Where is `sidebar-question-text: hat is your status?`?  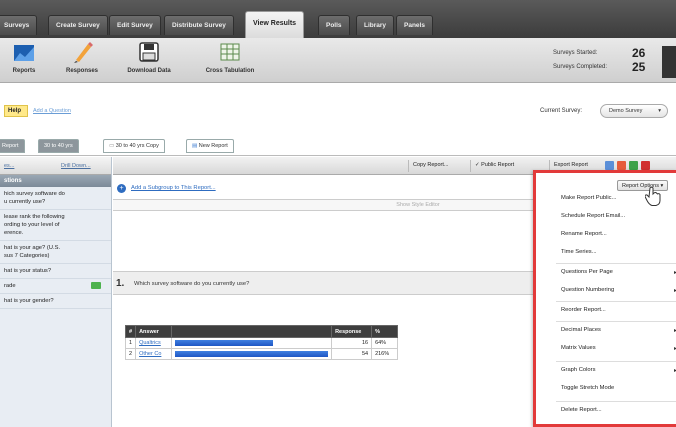 sidebar-question-text: hat is your status? is located at coordinates (28, 271).